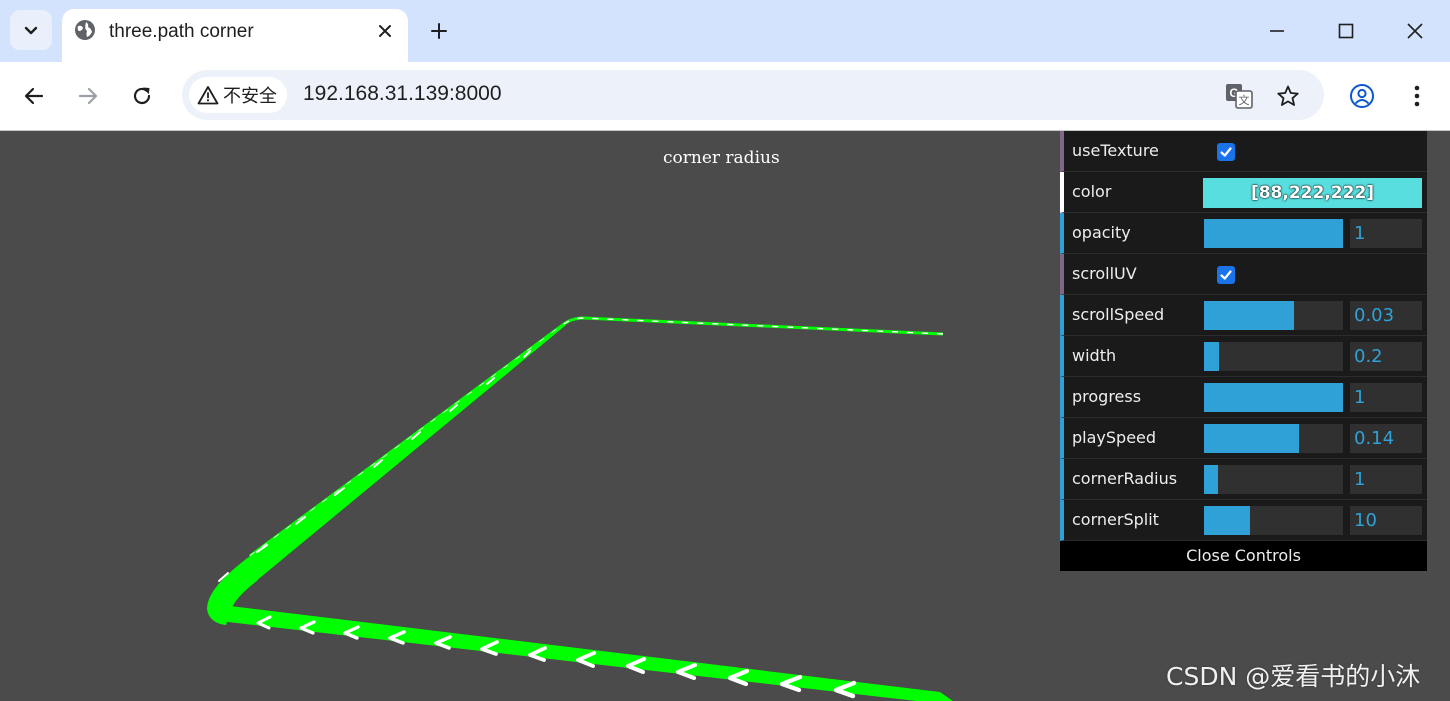 The width and height of the screenshot is (1450, 701). What do you see at coordinates (1092, 191) in the screenshot?
I see `control-label: color` at bounding box center [1092, 191].